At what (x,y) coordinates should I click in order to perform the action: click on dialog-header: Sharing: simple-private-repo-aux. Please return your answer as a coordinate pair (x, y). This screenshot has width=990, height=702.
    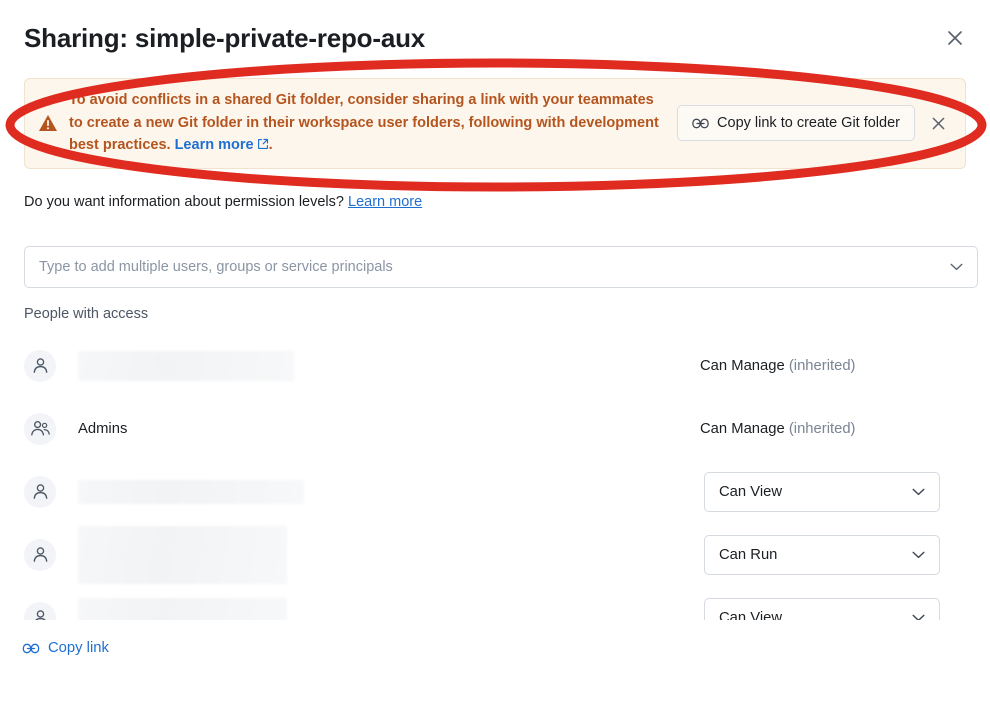
    Looking at the image, I should click on (497, 38).